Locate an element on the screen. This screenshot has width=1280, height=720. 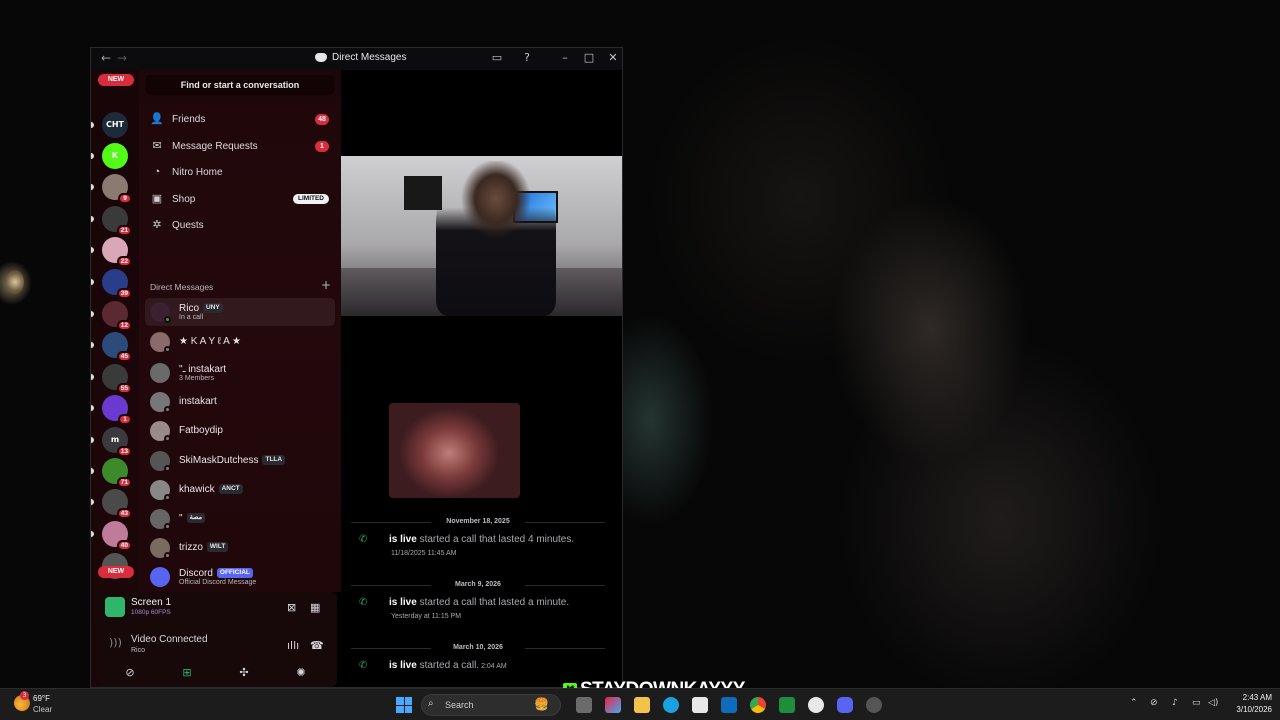
steam-icon is located at coordinates (874, 705).